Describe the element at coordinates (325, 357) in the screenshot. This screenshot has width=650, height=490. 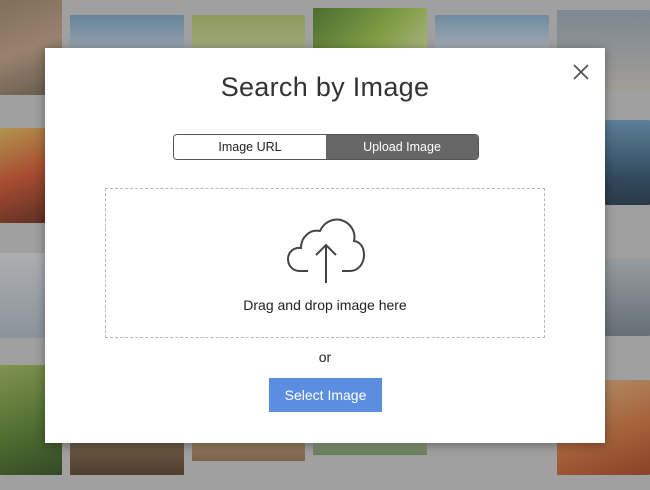
I see `or-separator: or` at that location.